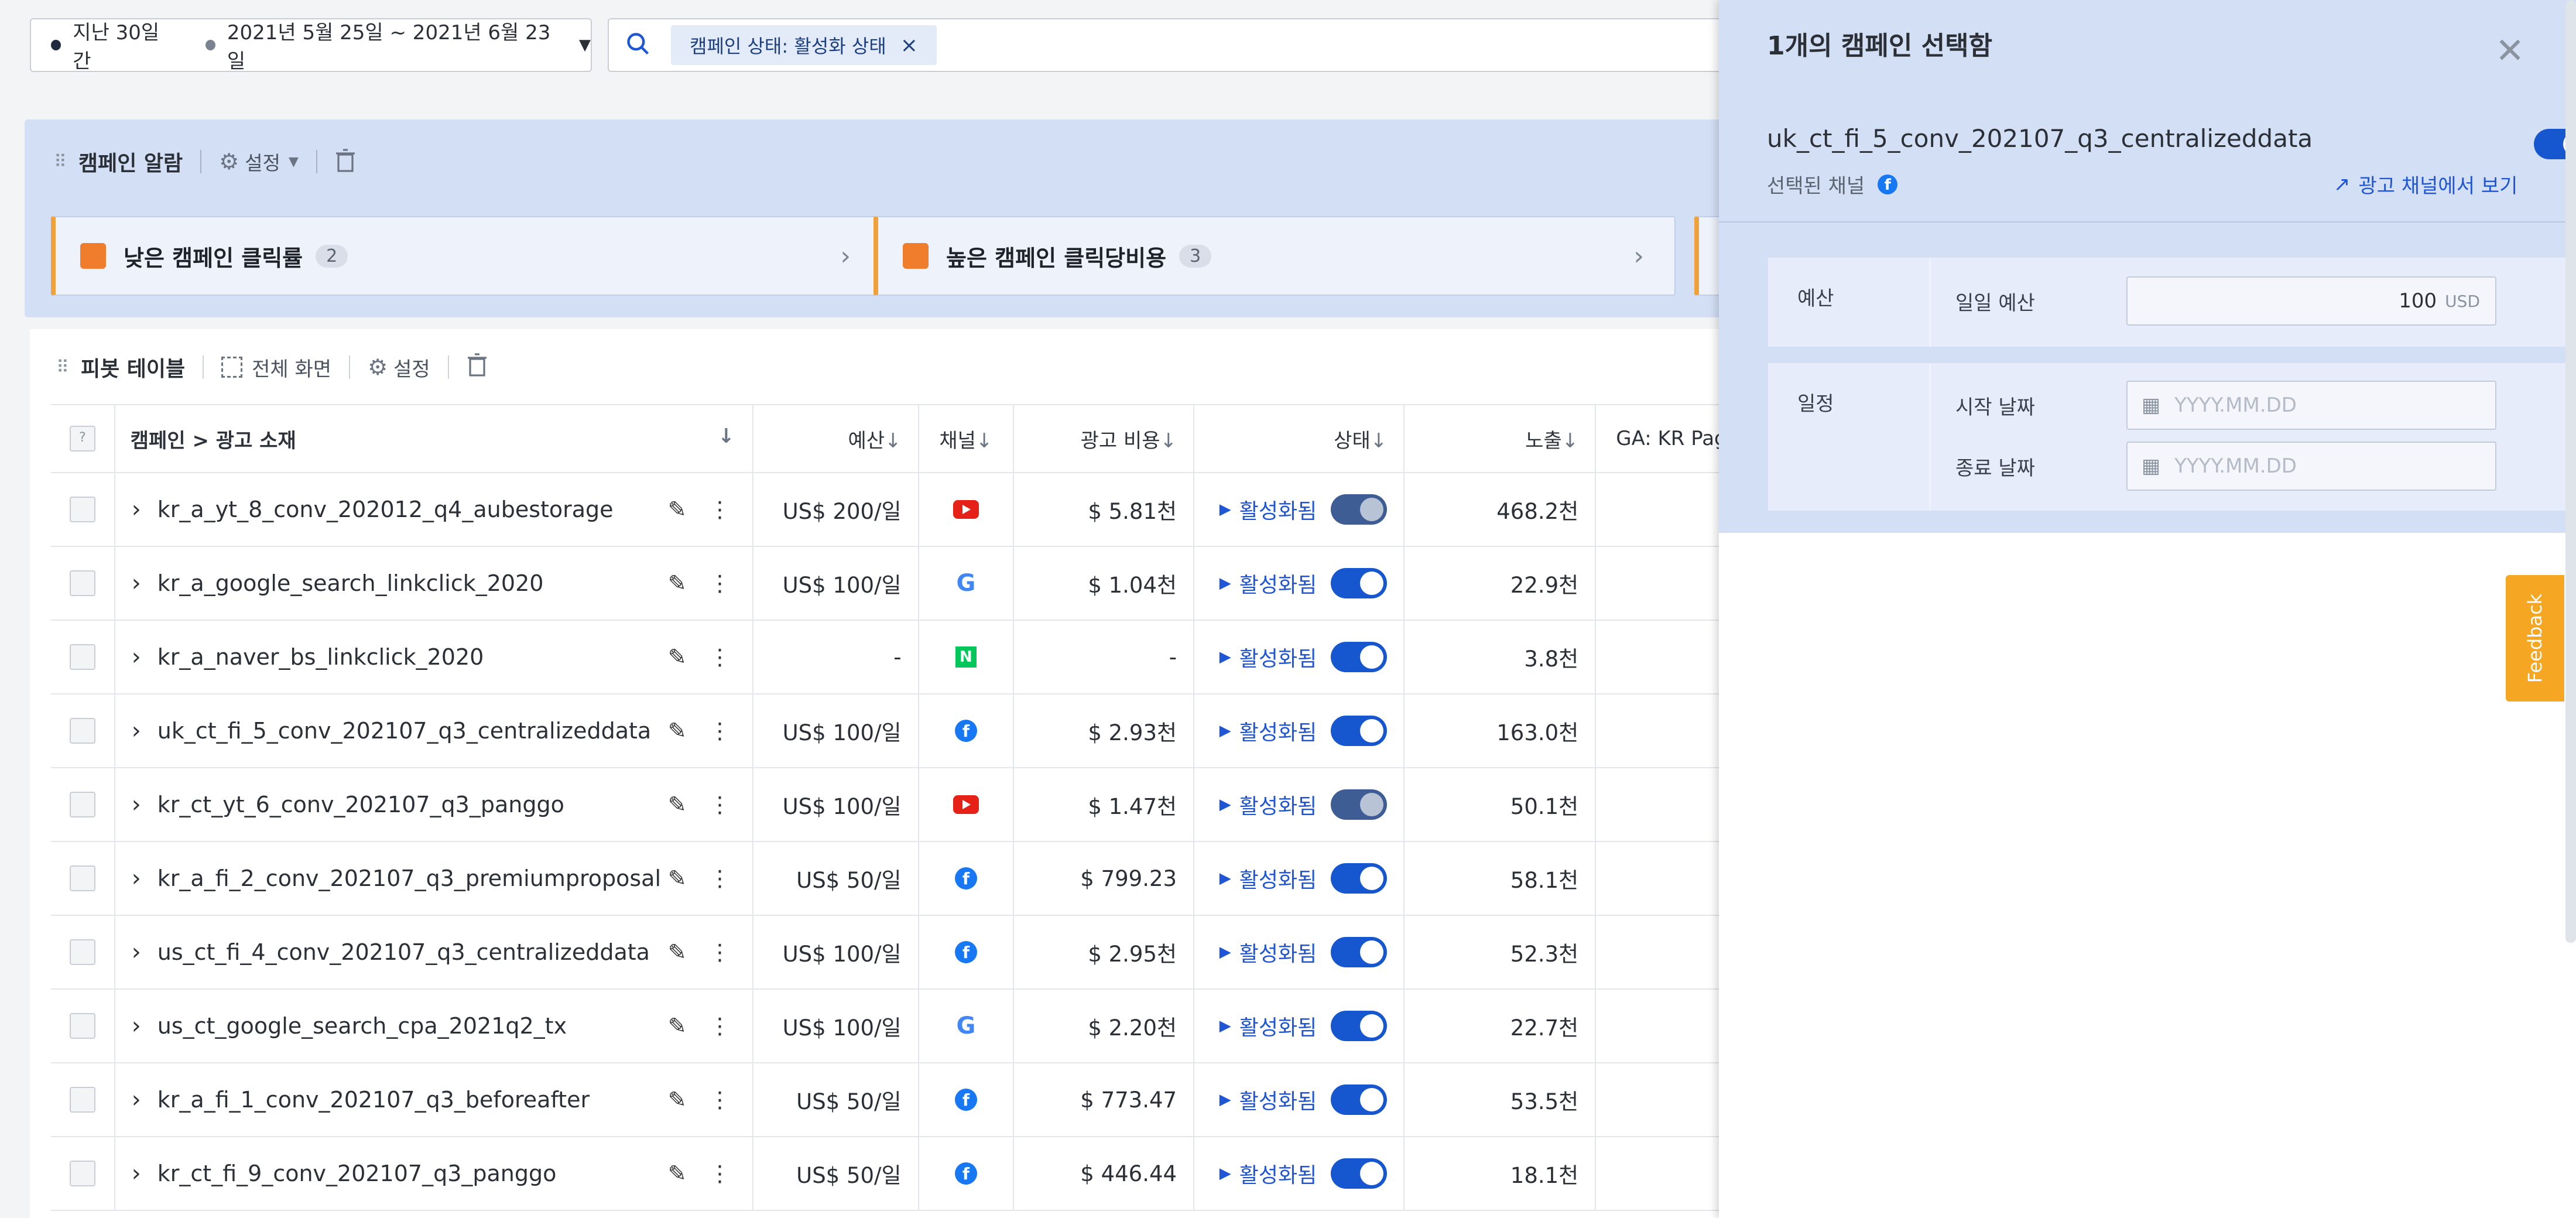 The width and height of the screenshot is (2576, 1218). Describe the element at coordinates (2425, 185) in the screenshot. I see `view-in-channel-link: ↗ 광고 채널에서 보기` at that location.